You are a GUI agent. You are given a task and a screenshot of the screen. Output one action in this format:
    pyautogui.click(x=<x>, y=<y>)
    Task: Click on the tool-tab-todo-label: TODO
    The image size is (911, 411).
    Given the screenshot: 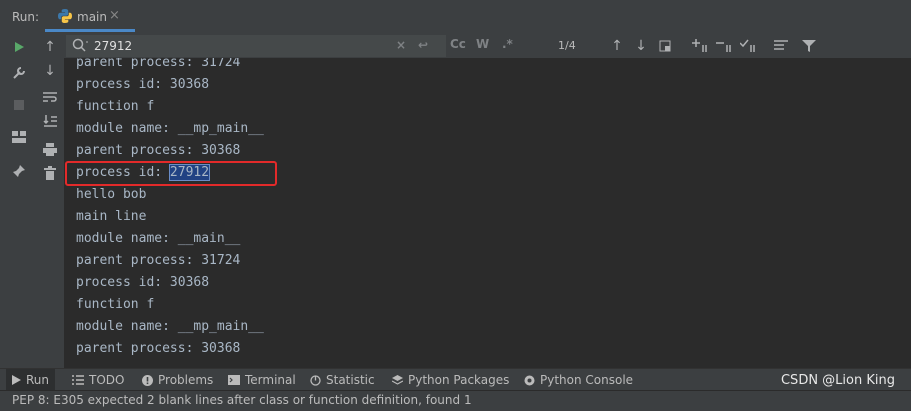 What is the action you would take?
    pyautogui.click(x=107, y=380)
    